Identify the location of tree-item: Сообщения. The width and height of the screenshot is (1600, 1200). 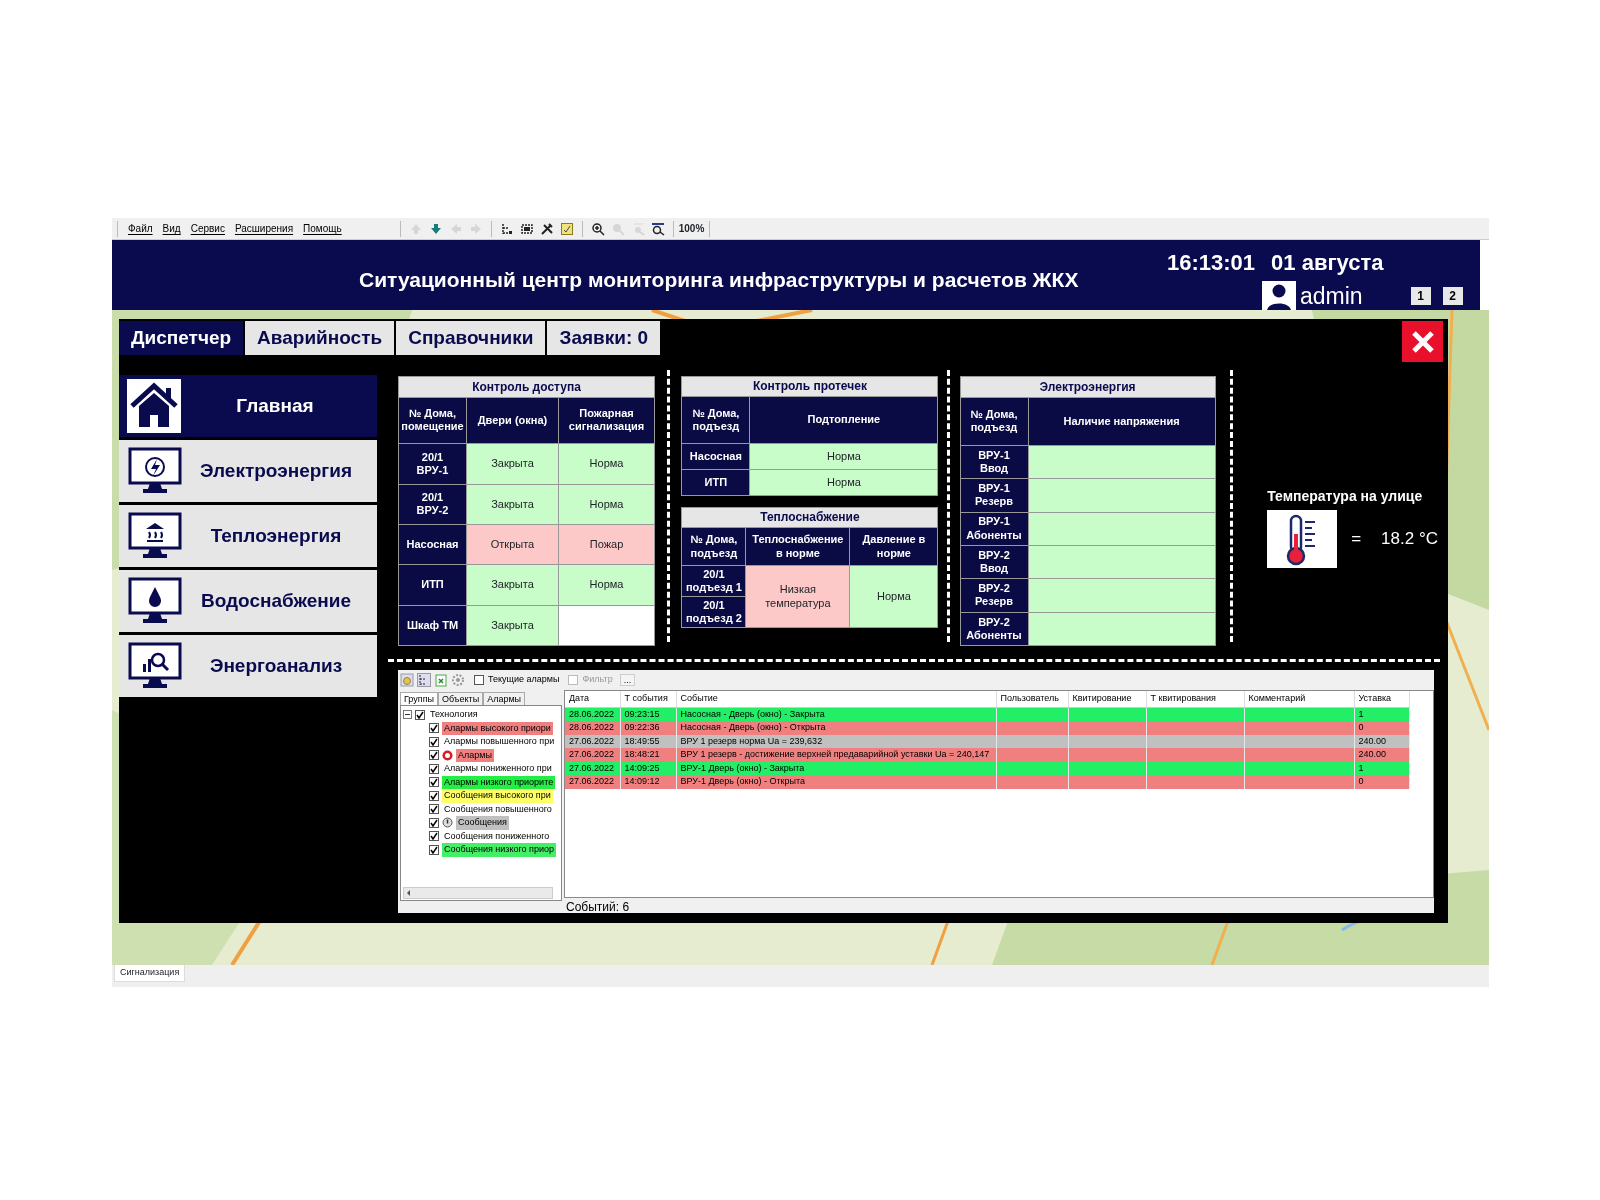
(482, 823).